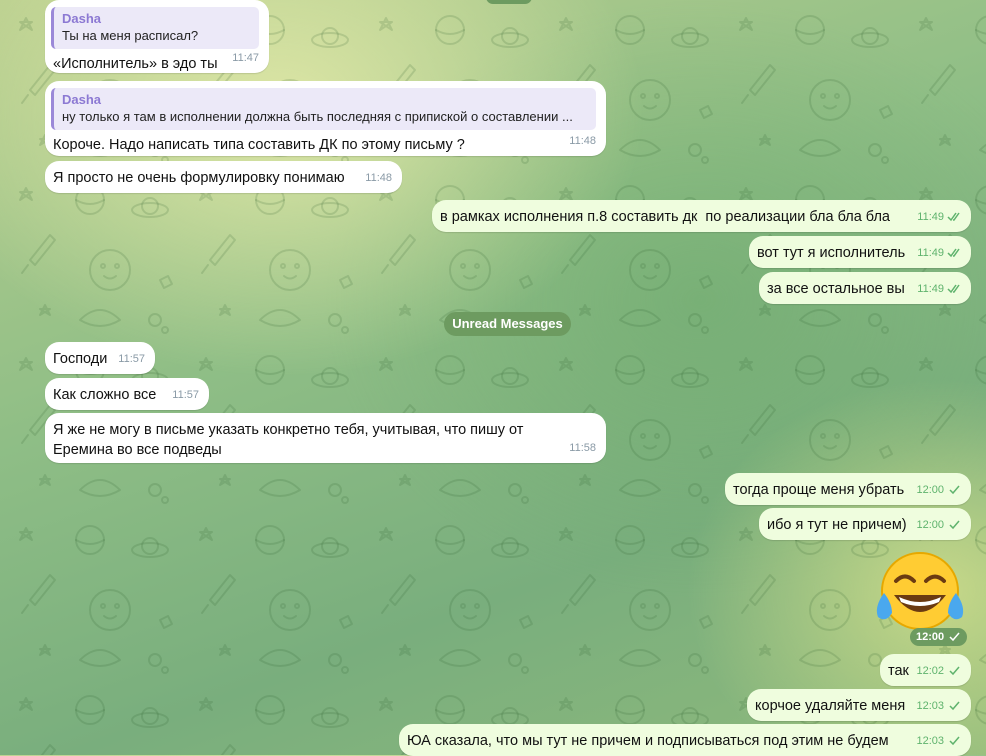 The height and width of the screenshot is (756, 986). I want to click on message-bubble: ибо я тут не причем) 12:00, so click(865, 524).